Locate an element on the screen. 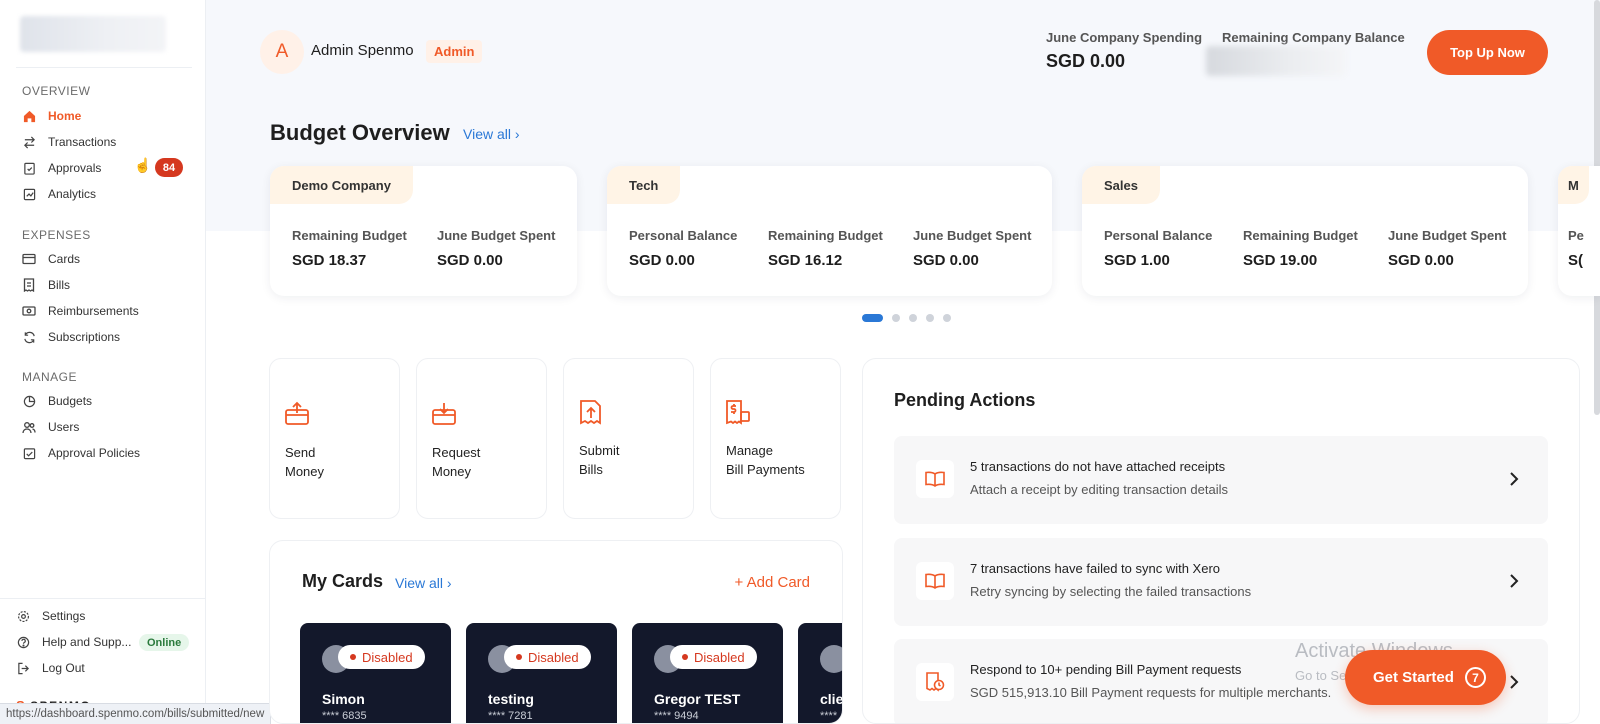  budget-stat: June Budget Spent SGD 0.00 is located at coordinates (496, 248).